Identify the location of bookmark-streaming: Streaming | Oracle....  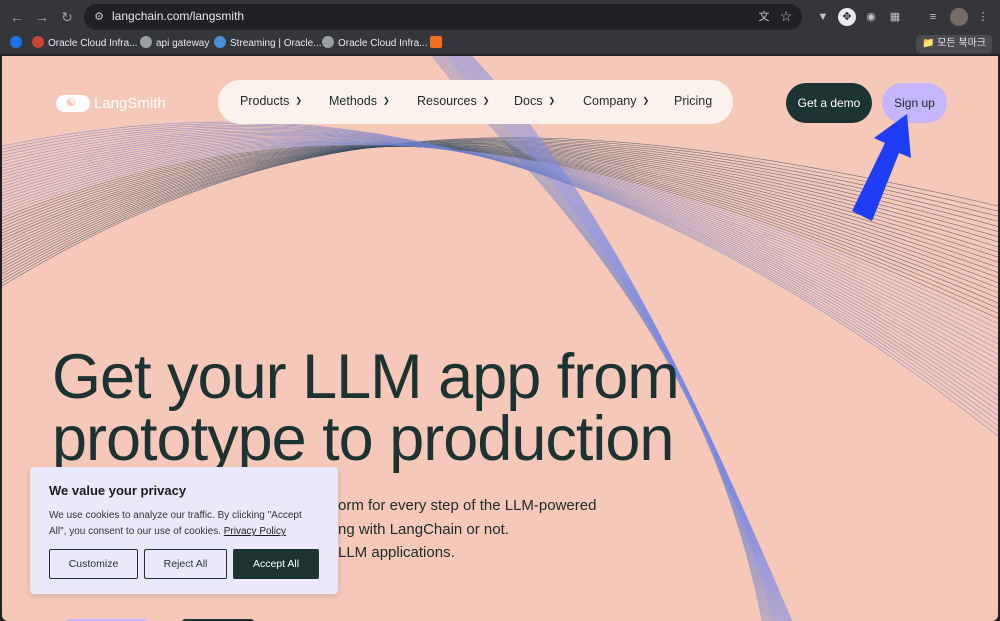
(268, 44).